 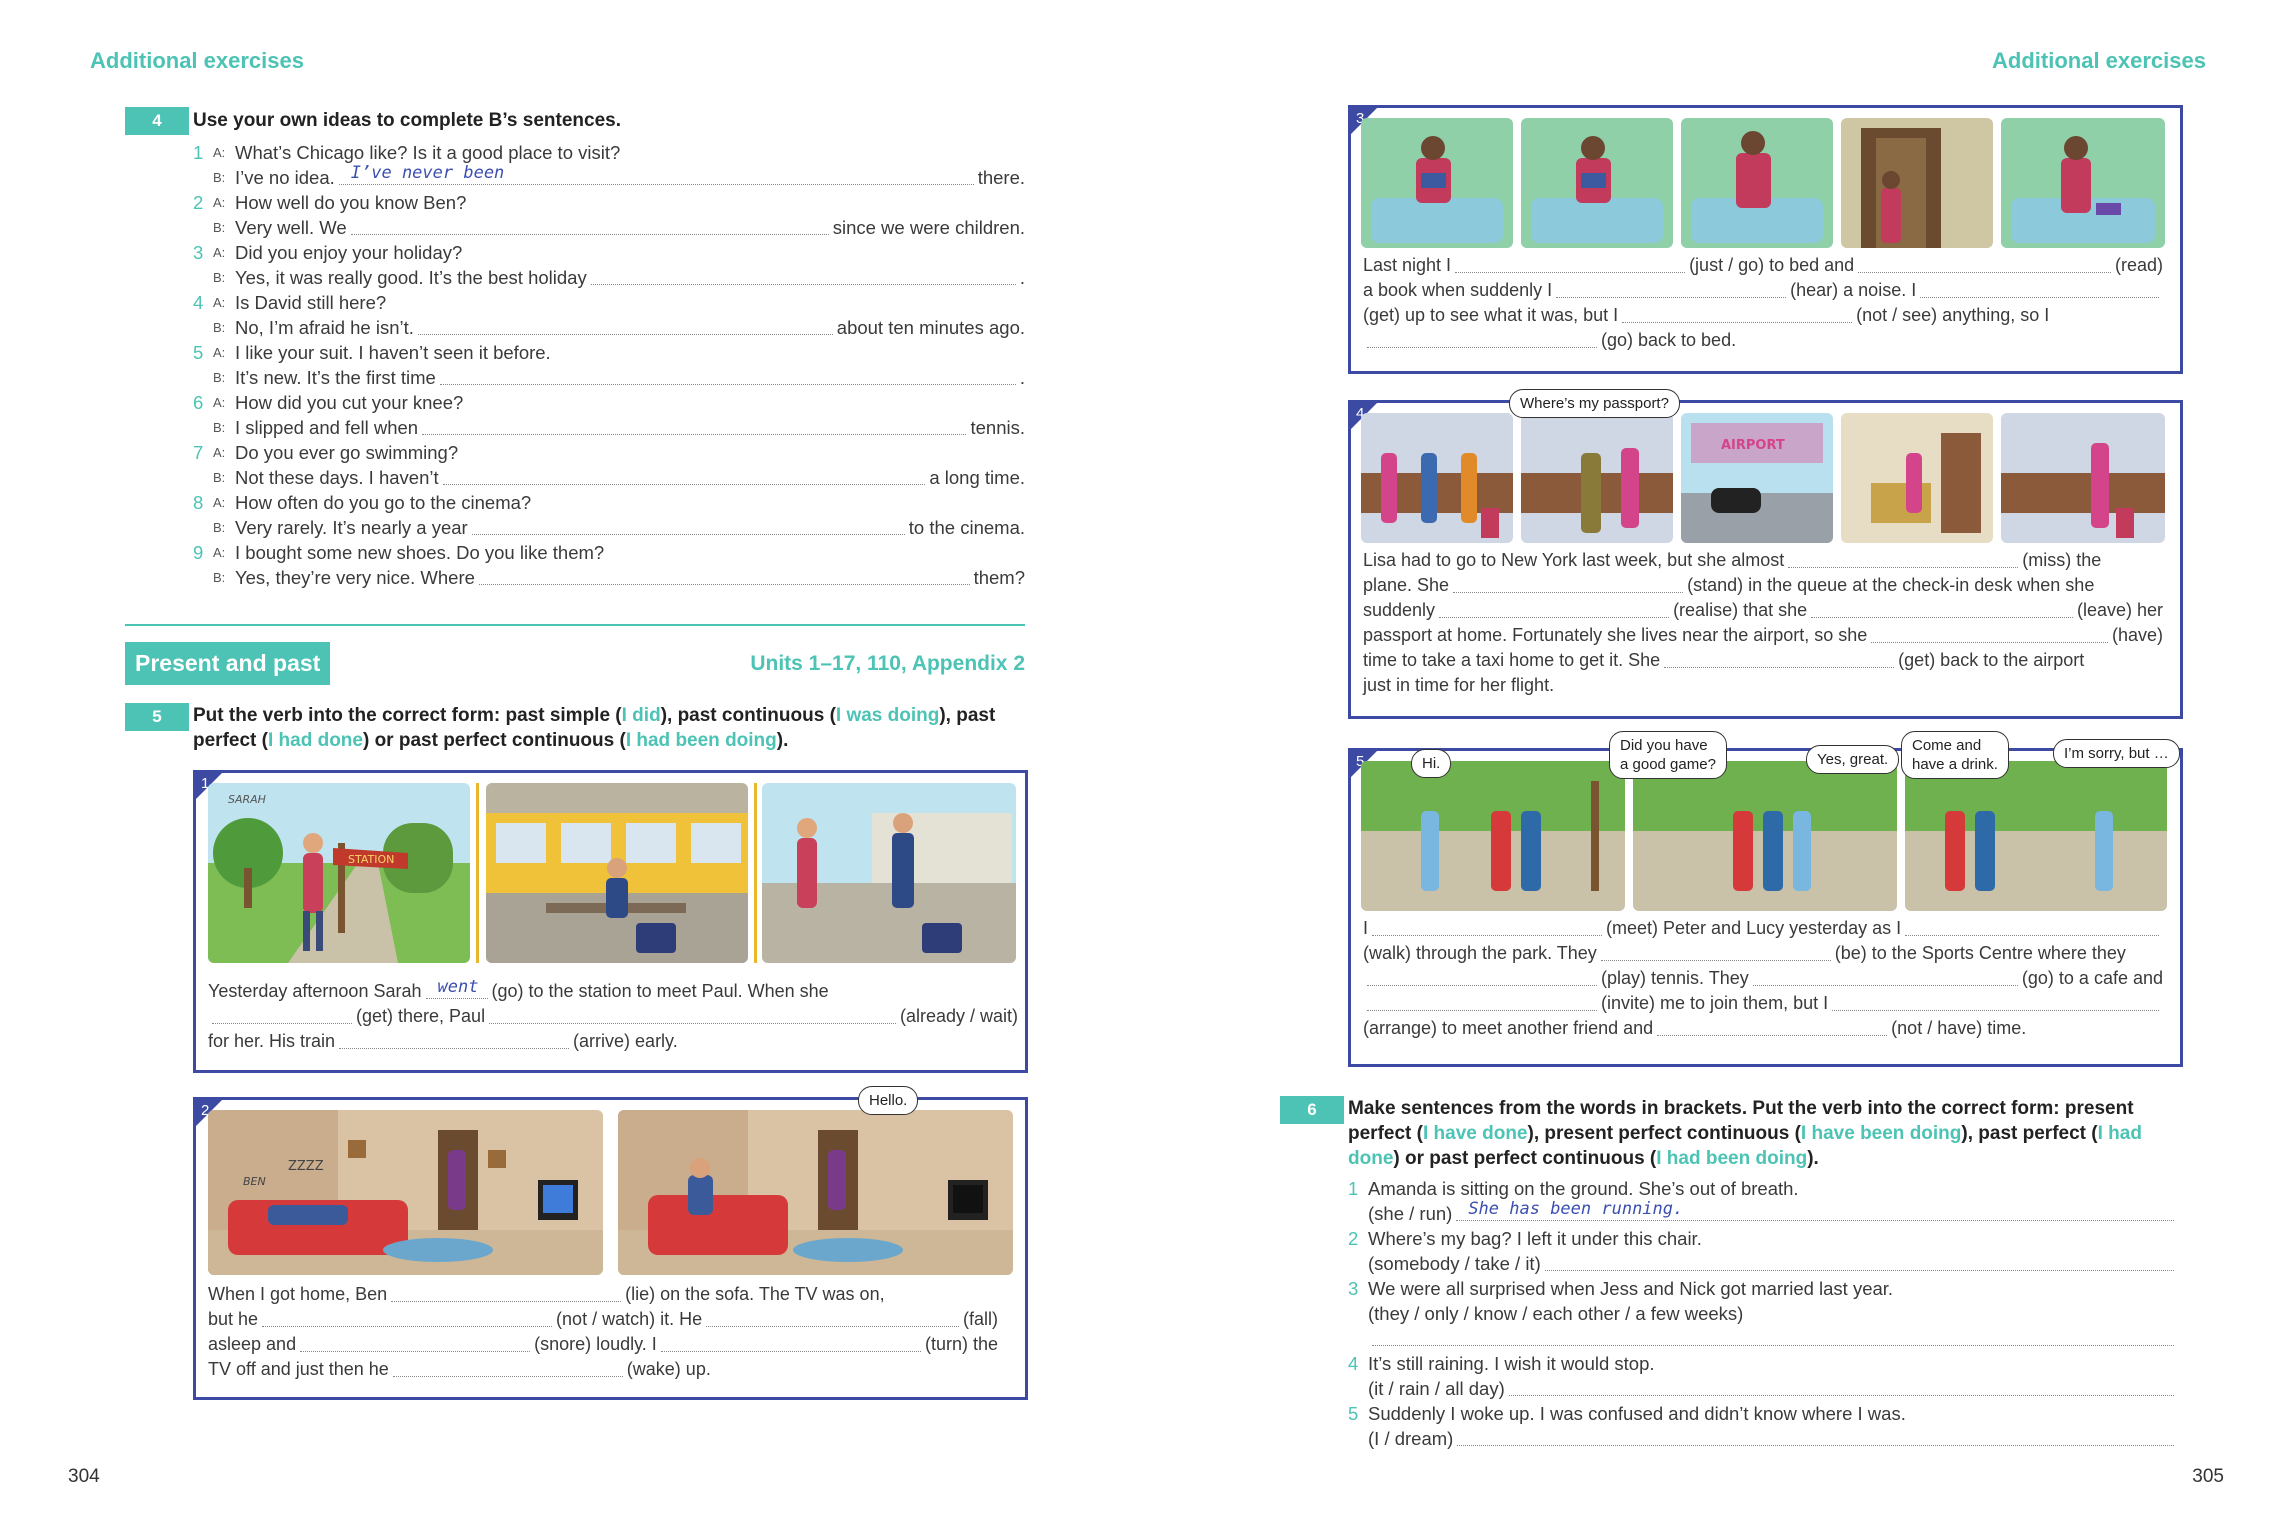 What do you see at coordinates (405, 1192) in the screenshot?
I see `panel-2-picture-ben-sleeping: BEN ZZZZ` at bounding box center [405, 1192].